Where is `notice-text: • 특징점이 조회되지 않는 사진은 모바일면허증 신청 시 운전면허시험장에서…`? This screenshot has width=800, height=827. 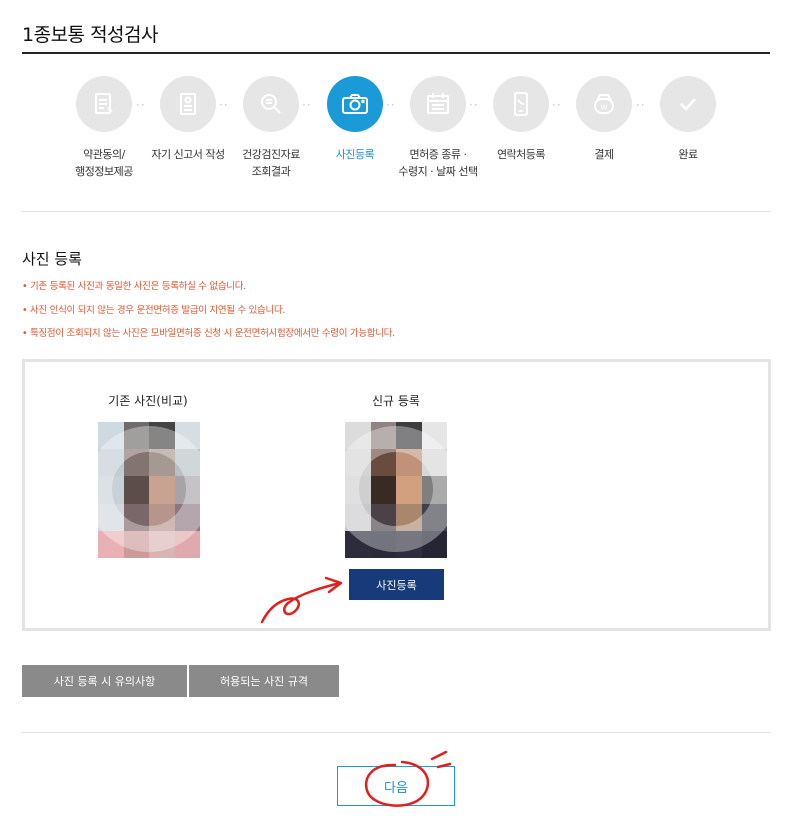 notice-text: • 특징점이 조회되지 않는 사진은 모바일면허증 신청 시 운전면허시험장에서… is located at coordinates (208, 333).